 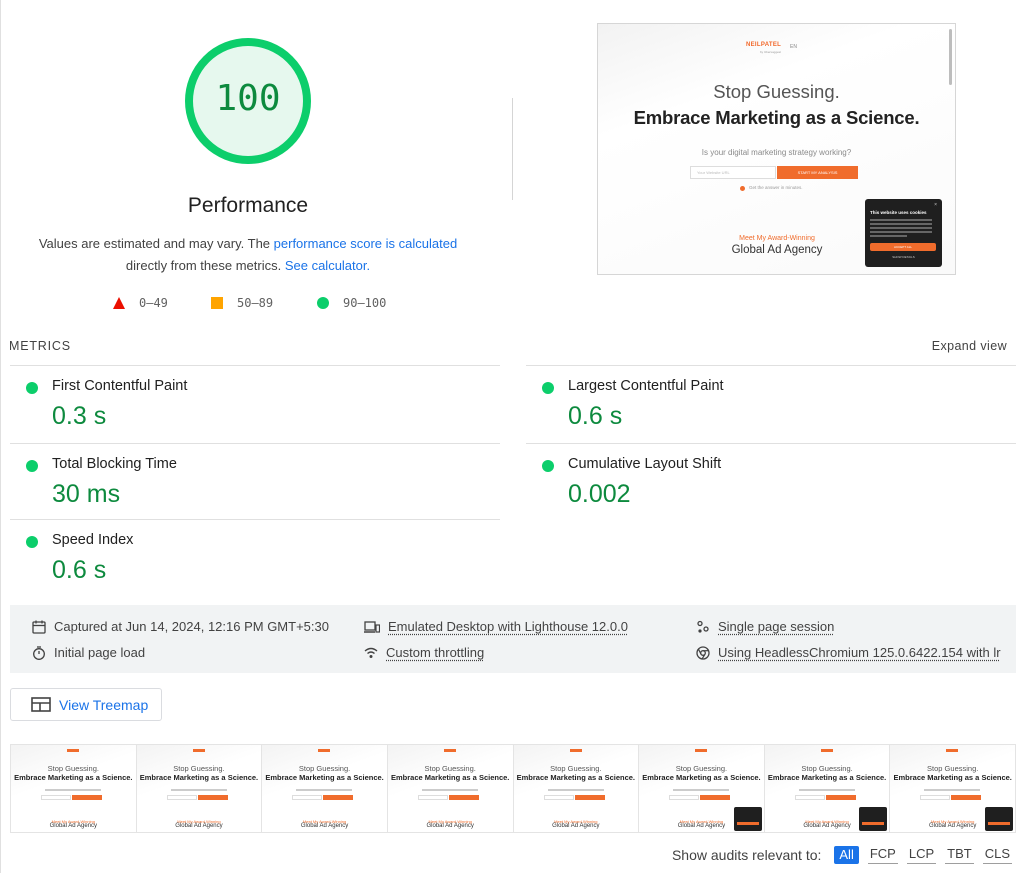 I want to click on chrome-icon, so click(x=703, y=652).